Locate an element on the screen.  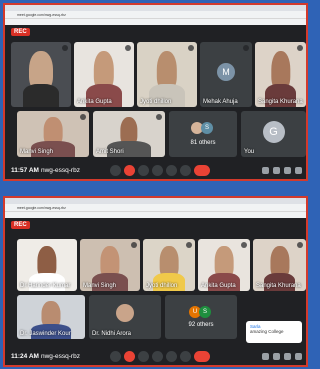
avatar: G is located at coordinates (273, 132).